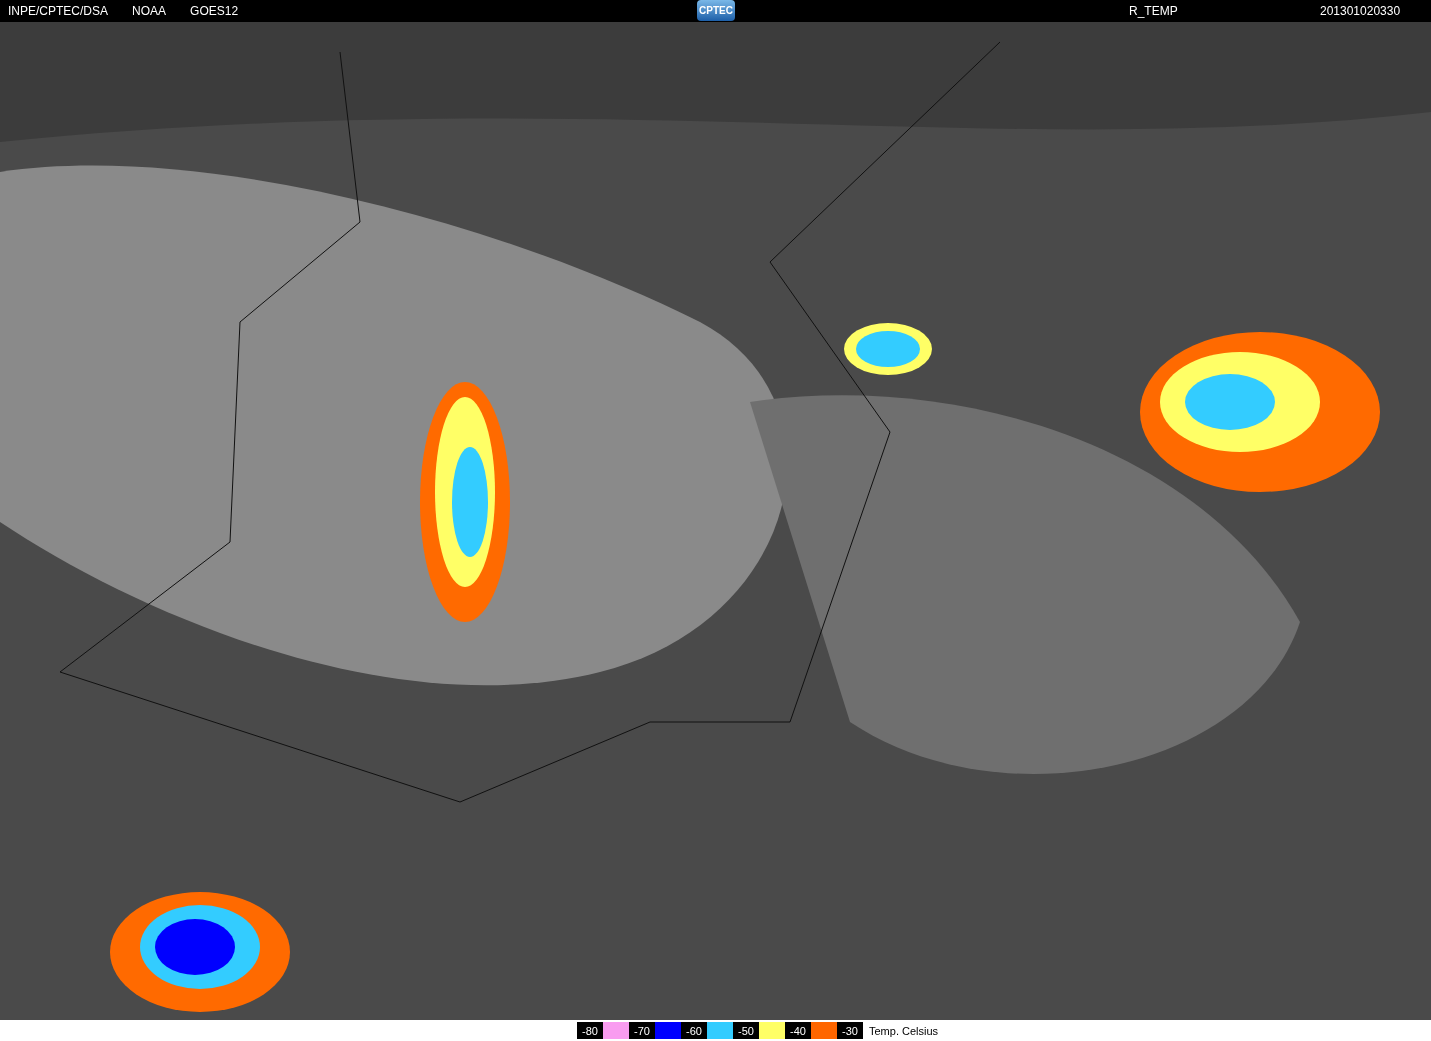 The height and width of the screenshot is (1041, 1431). I want to click on legend-label: -60, so click(694, 1030).